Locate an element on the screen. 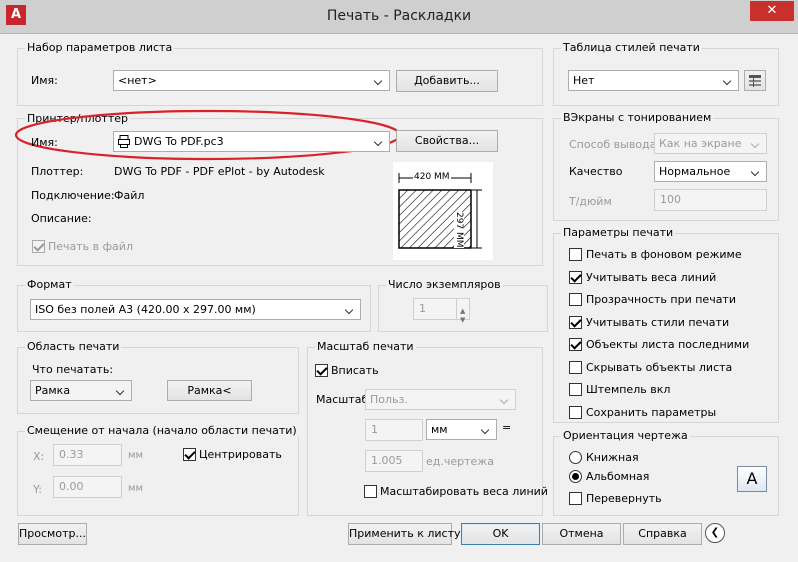 The height and width of the screenshot is (562, 798). plot-options-title: Параметры печати is located at coordinates (618, 232).